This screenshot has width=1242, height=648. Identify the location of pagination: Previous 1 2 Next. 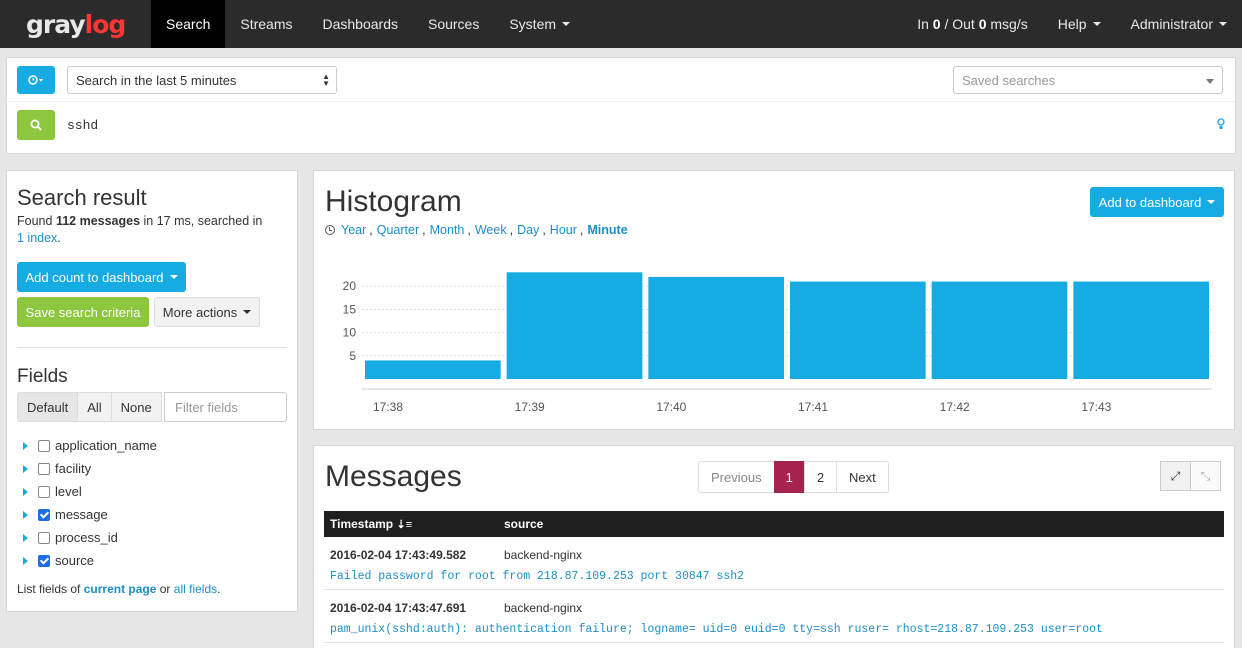
(793, 477).